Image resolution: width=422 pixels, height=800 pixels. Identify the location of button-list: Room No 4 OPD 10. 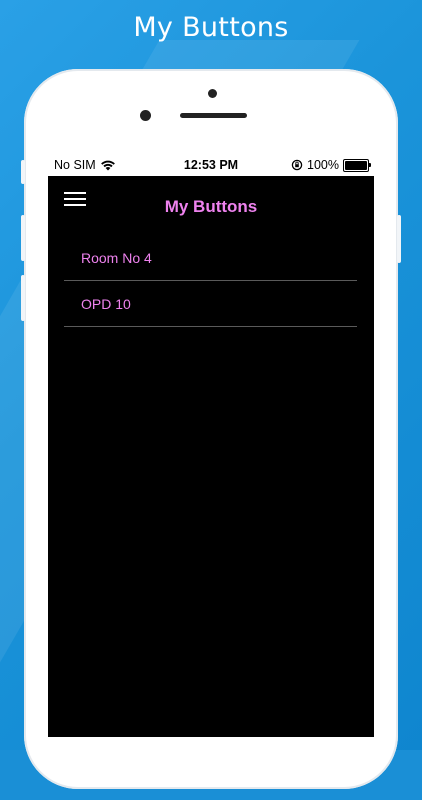
(210, 281).